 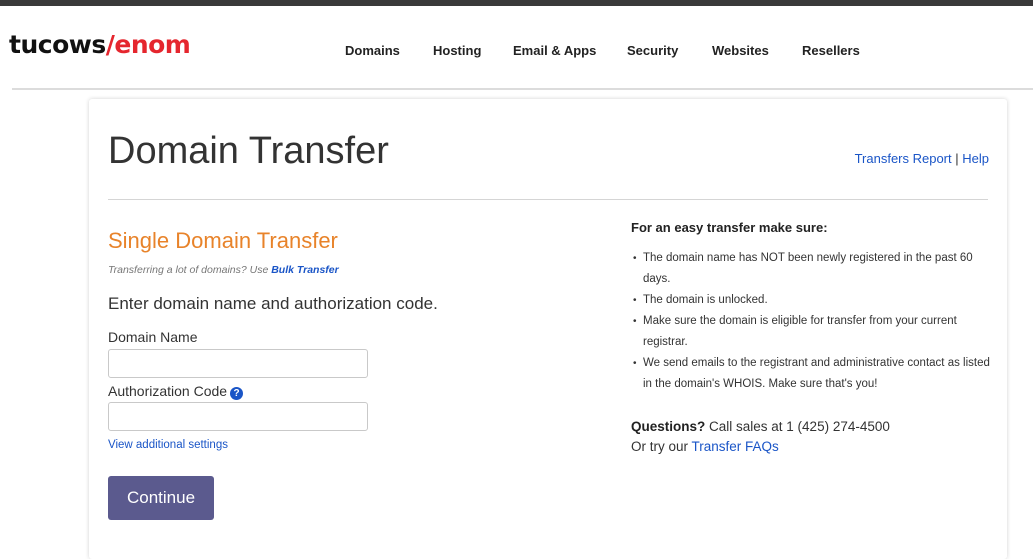 I want to click on auth-code-input, so click(x=238, y=416).